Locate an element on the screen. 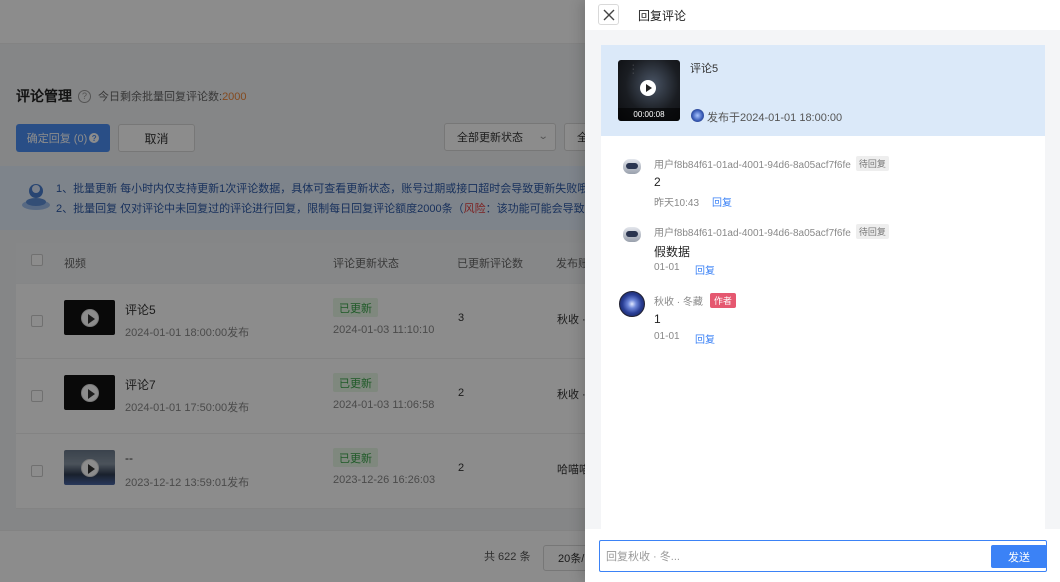 The width and height of the screenshot is (1060, 582). reply-bar: 发送 is located at coordinates (823, 556).